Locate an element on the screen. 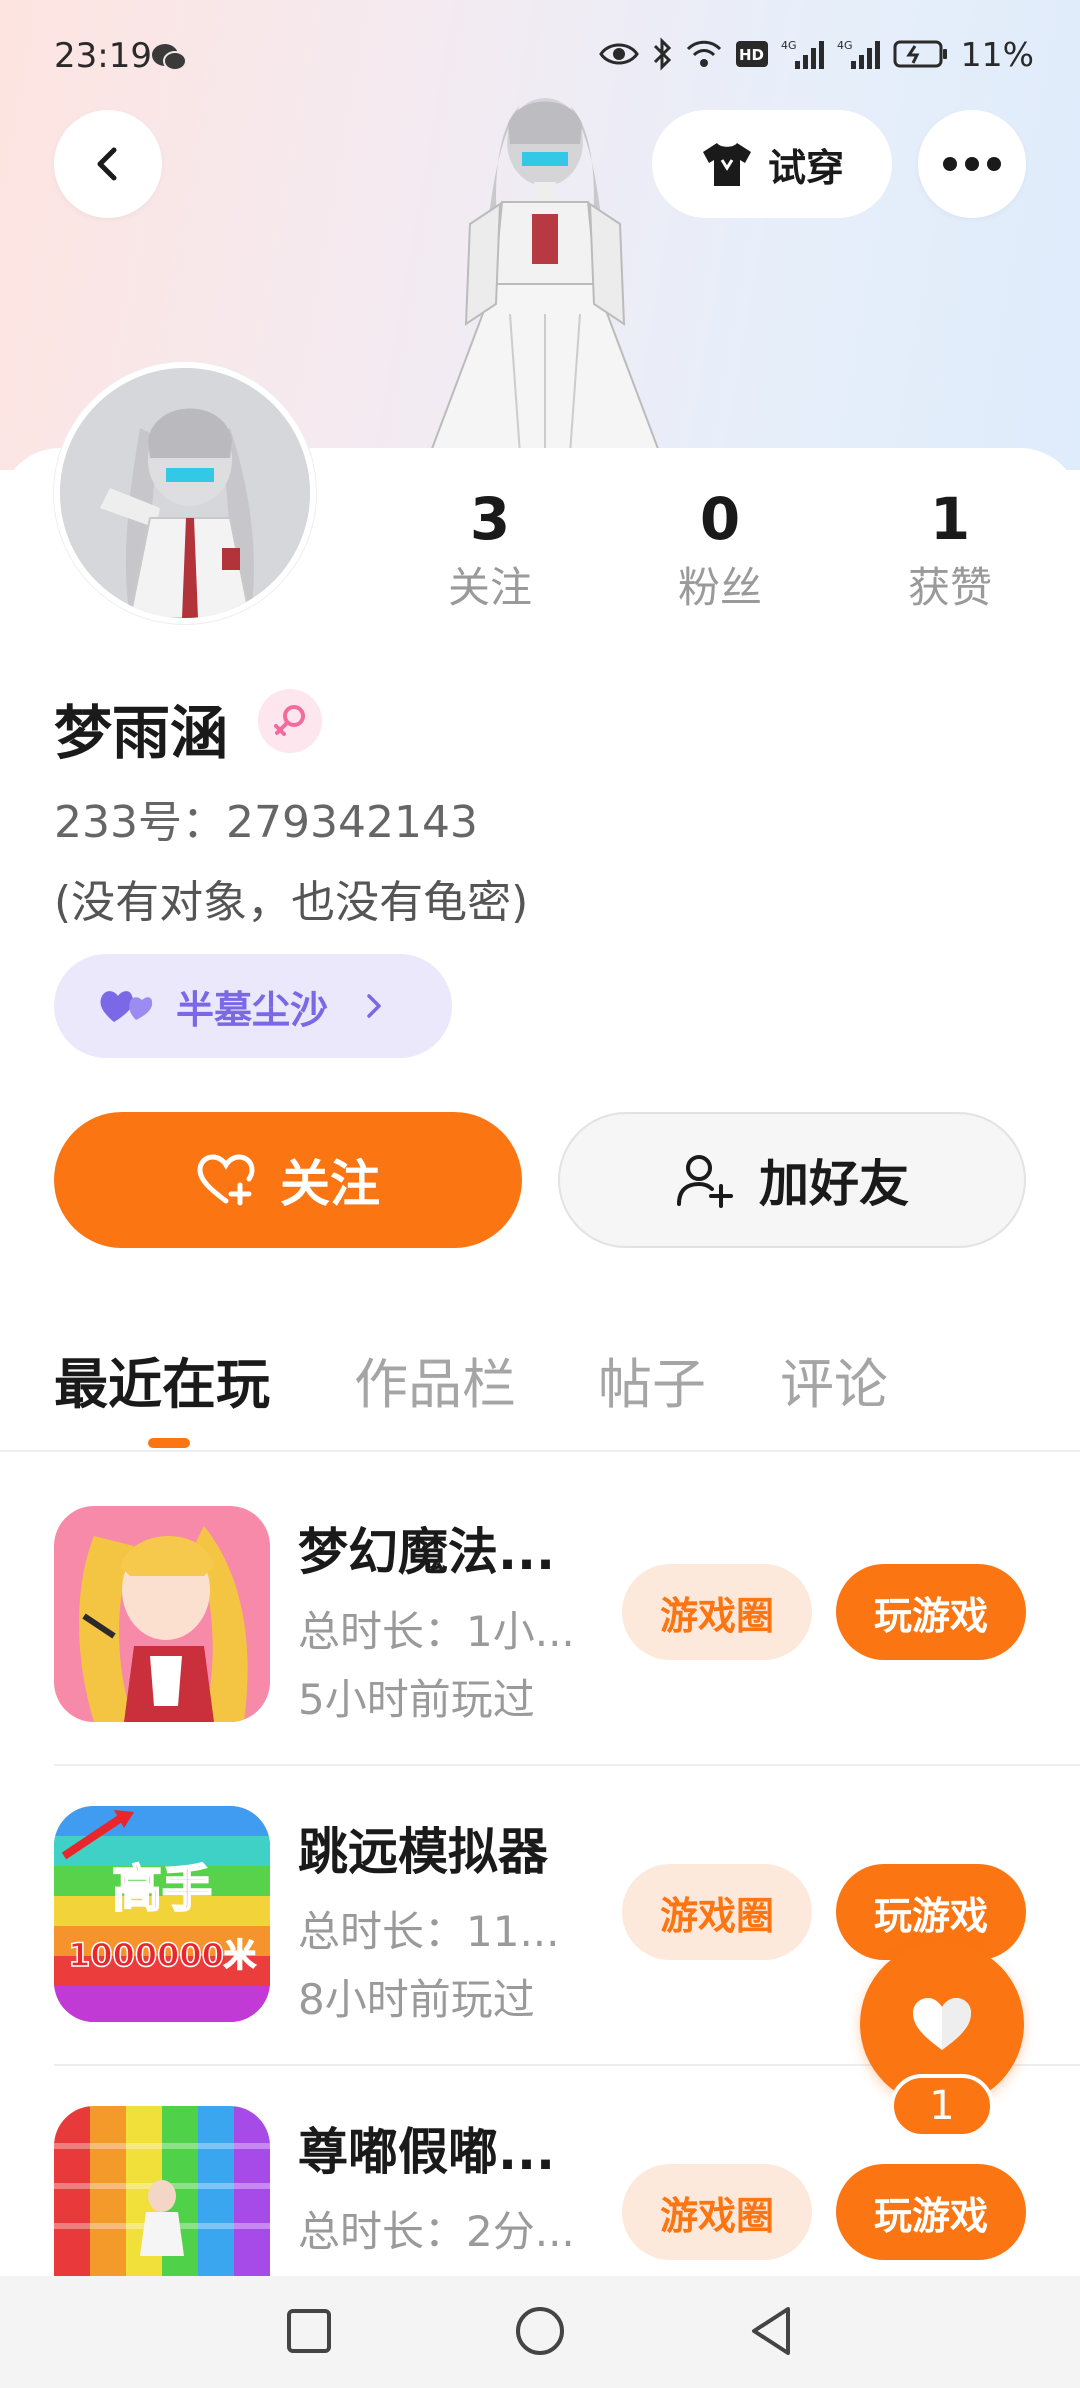 The image size is (1080, 2388). add-friend-button: 加好友 is located at coordinates (792, 1180).